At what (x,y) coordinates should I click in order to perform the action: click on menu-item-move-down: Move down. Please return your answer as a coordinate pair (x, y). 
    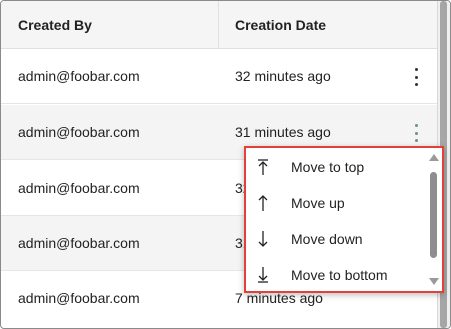
    Looking at the image, I should click on (337, 239).